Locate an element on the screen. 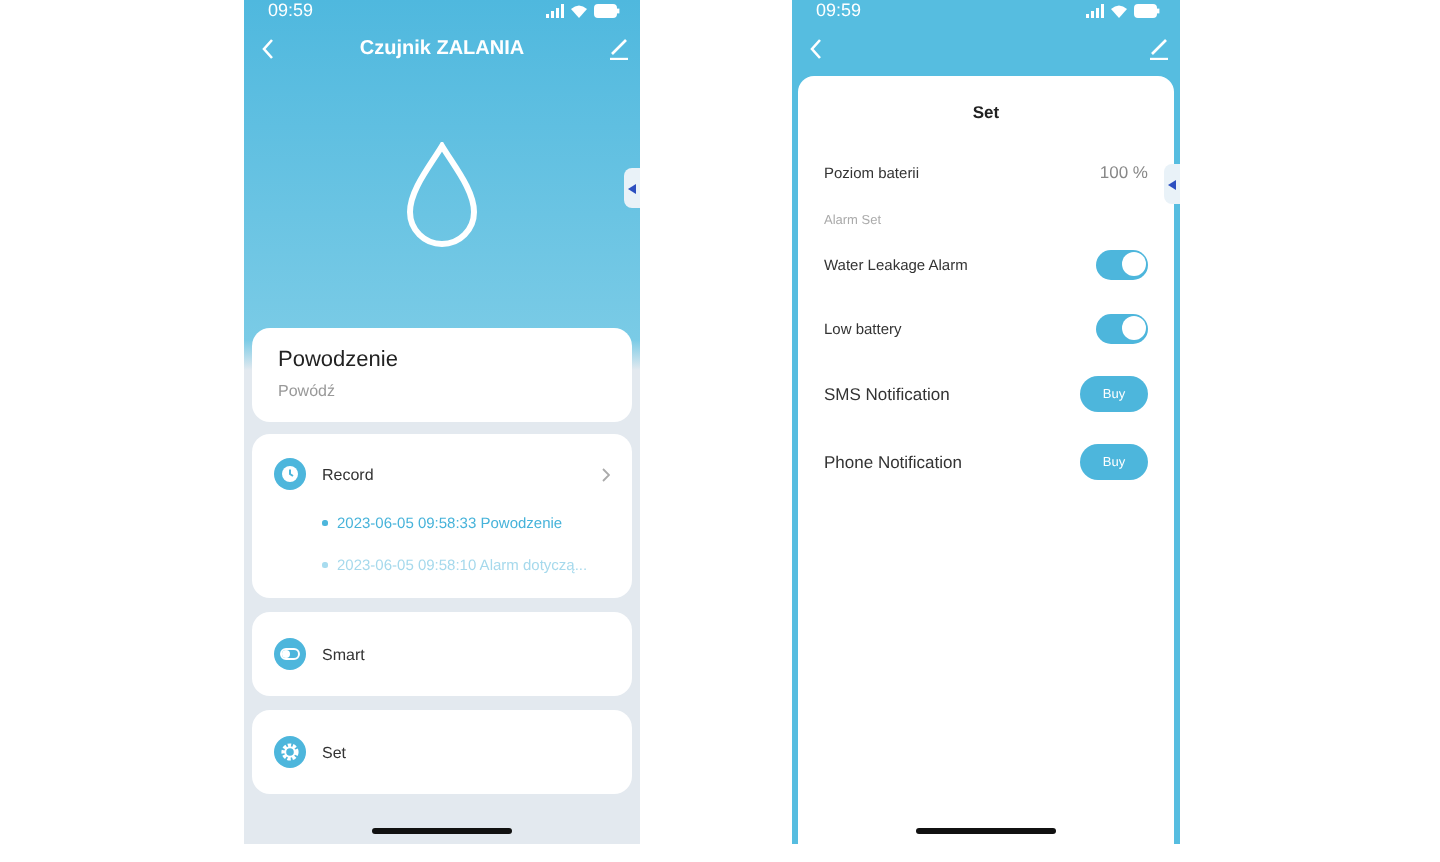 This screenshot has width=1440, height=862. menu-label: Set is located at coordinates (335, 752).